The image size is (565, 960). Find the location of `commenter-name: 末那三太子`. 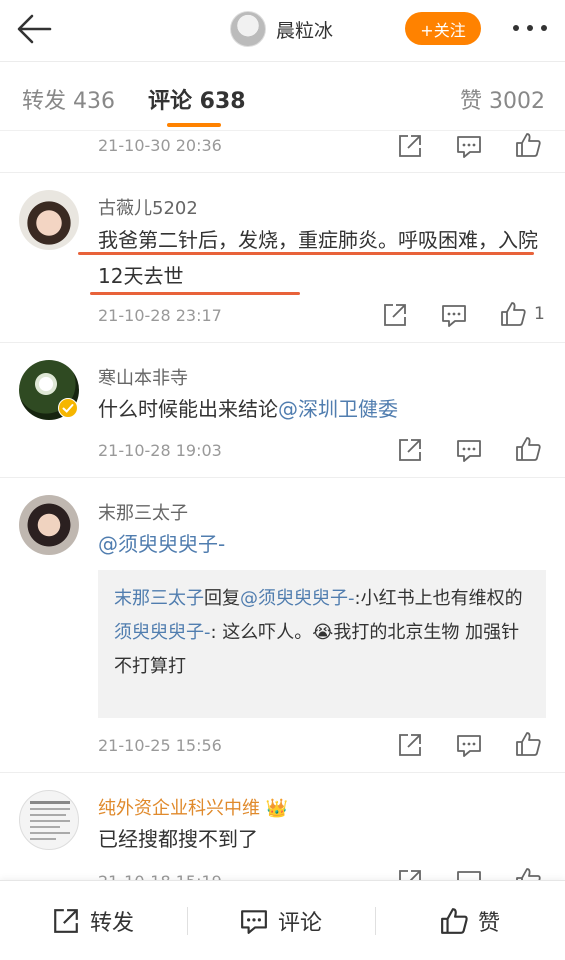

commenter-name: 末那三太子 is located at coordinates (143, 512).